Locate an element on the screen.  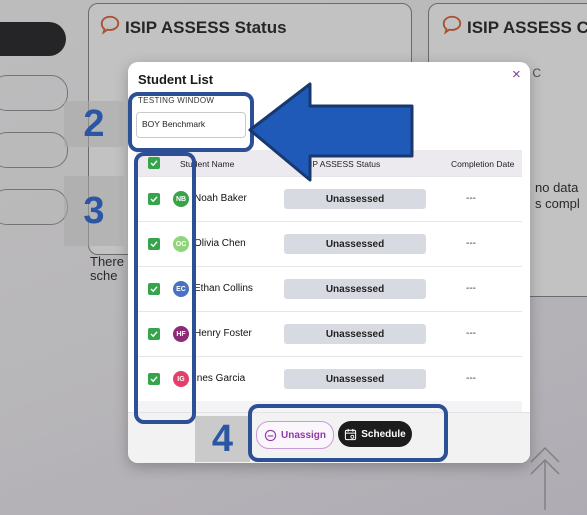
student-name: Henry Foster is located at coordinates (223, 333).